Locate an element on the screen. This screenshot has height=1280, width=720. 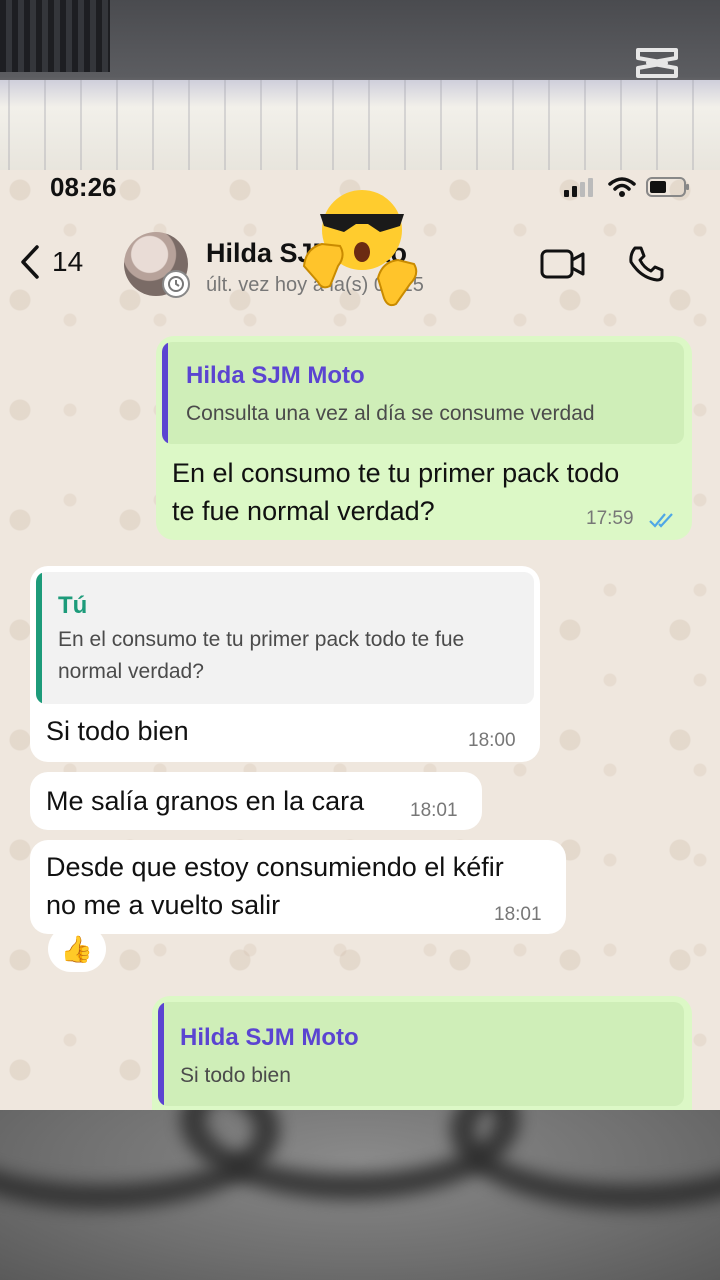
background-photo-top is located at coordinates (360, 85).